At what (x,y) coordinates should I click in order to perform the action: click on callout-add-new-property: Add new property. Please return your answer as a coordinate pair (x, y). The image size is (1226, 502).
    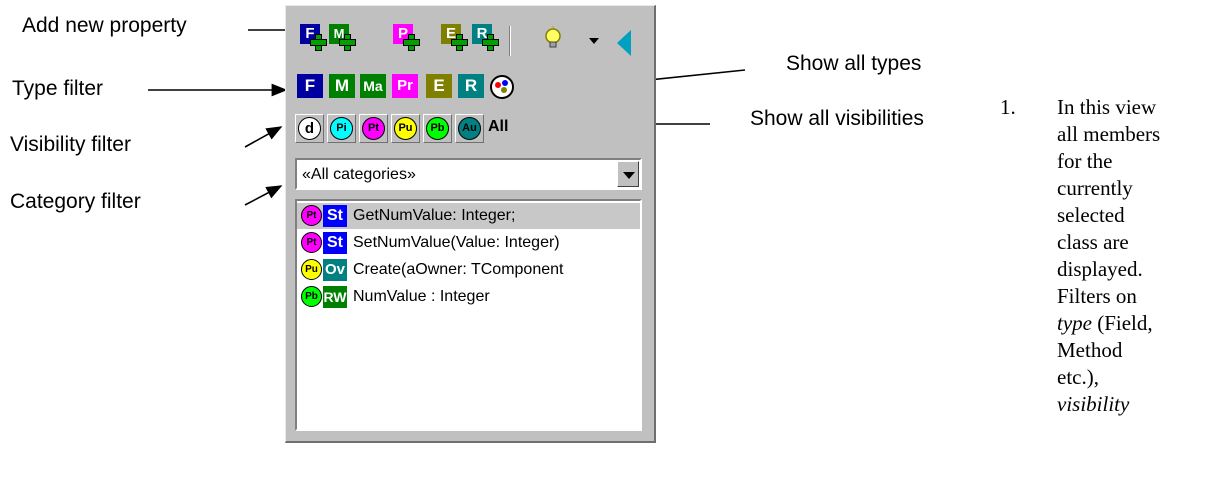
    Looking at the image, I should click on (104, 25).